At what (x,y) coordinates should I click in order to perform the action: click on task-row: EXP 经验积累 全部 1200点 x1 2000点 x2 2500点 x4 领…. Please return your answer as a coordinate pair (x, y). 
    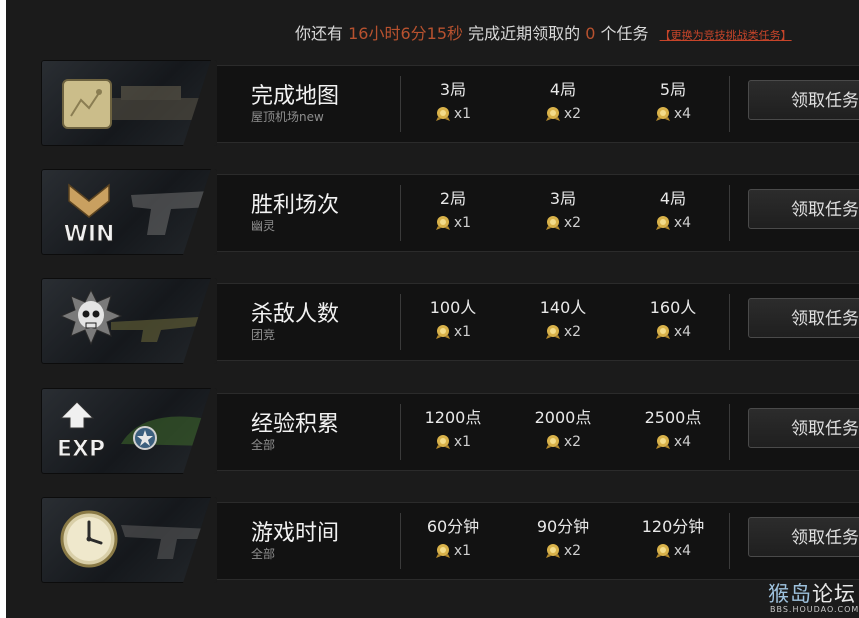
    Looking at the image, I should click on (450, 431).